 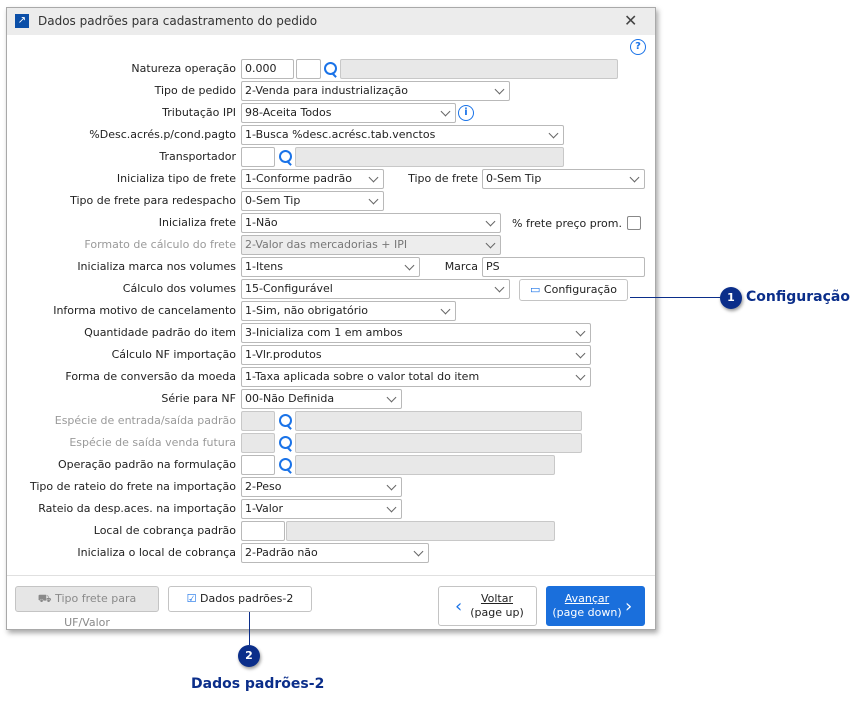 I want to click on close-icon: ✕, so click(x=630, y=20).